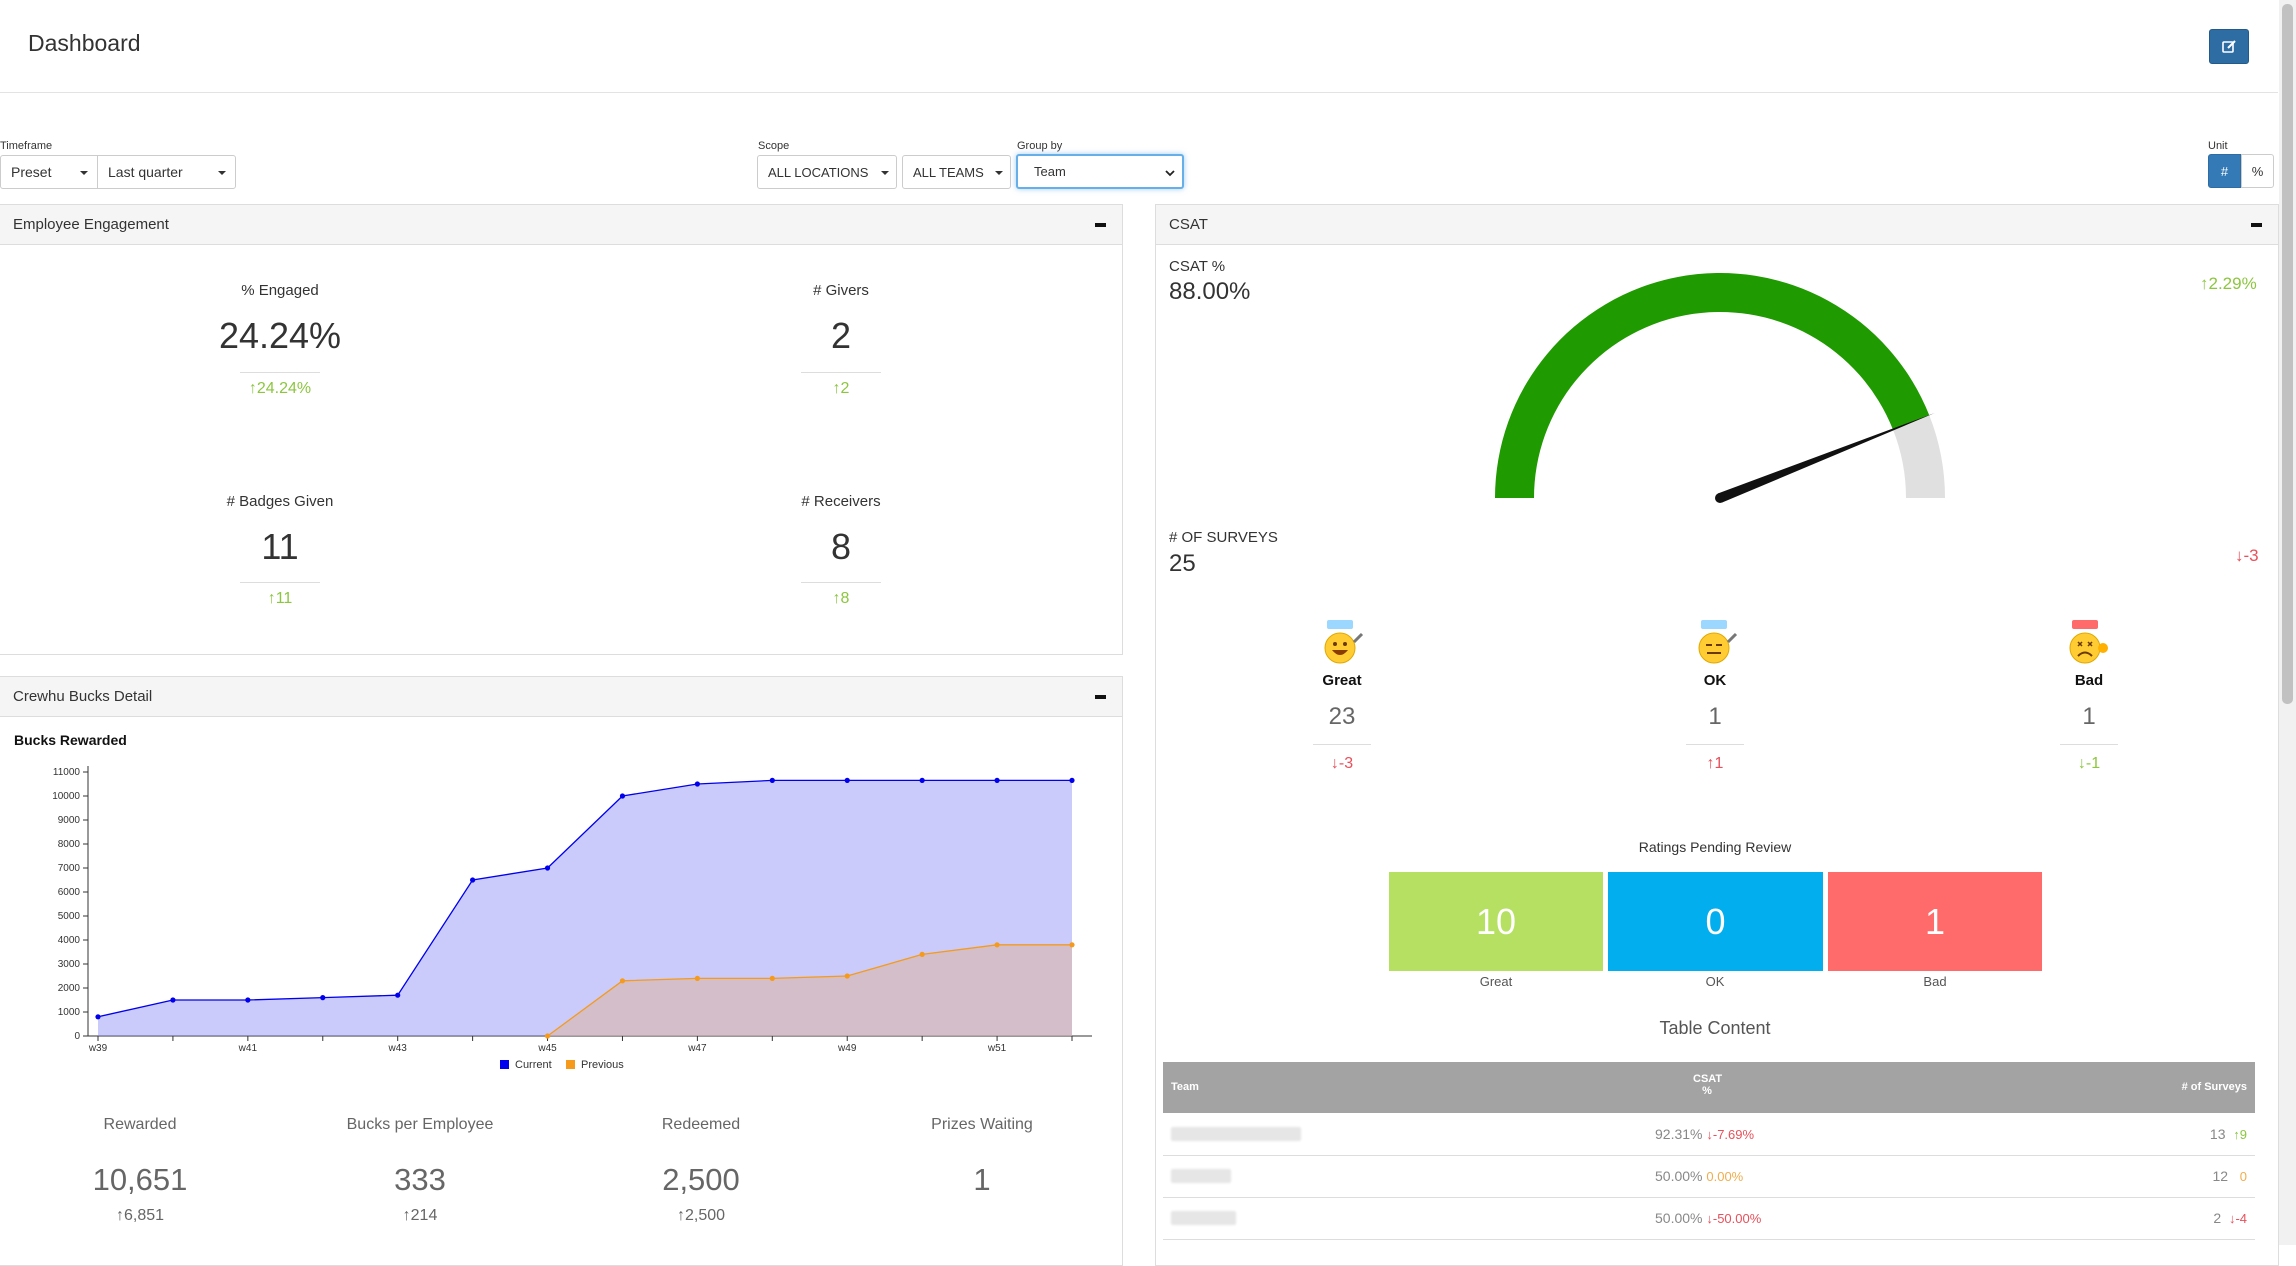  Describe the element at coordinates (2218, 146) in the screenshot. I see `unit-label: Unit` at that location.